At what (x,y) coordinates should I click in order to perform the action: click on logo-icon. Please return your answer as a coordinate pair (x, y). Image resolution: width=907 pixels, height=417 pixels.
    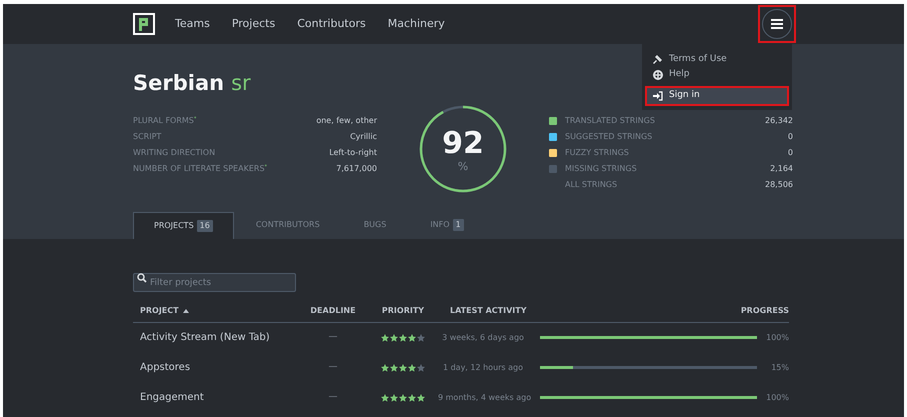
    Looking at the image, I should click on (144, 24).